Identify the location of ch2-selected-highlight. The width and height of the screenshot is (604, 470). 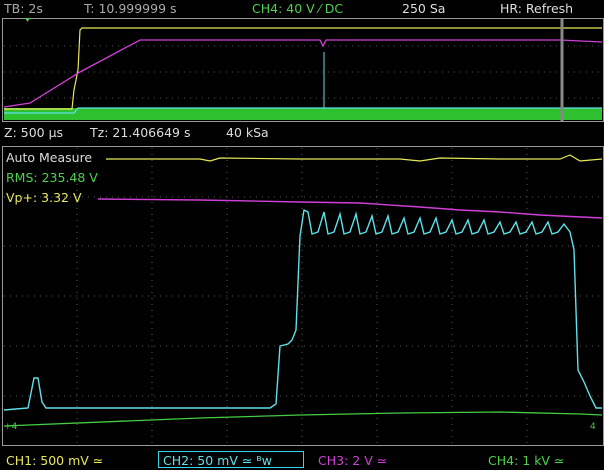
(231, 459).